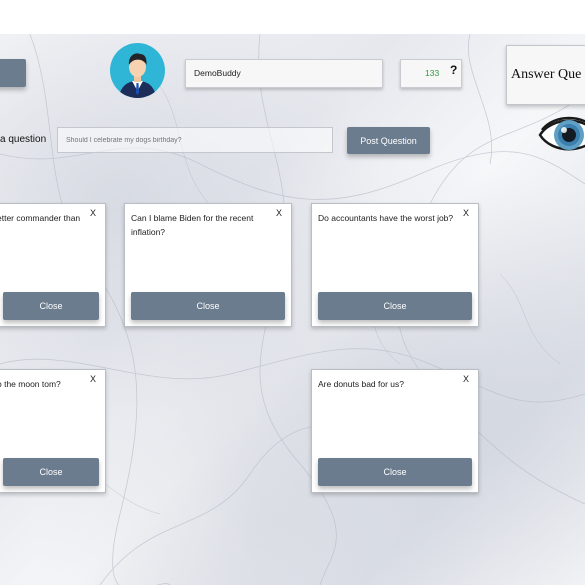 This screenshot has height=585, width=585. I want to click on avatar, so click(137, 70).